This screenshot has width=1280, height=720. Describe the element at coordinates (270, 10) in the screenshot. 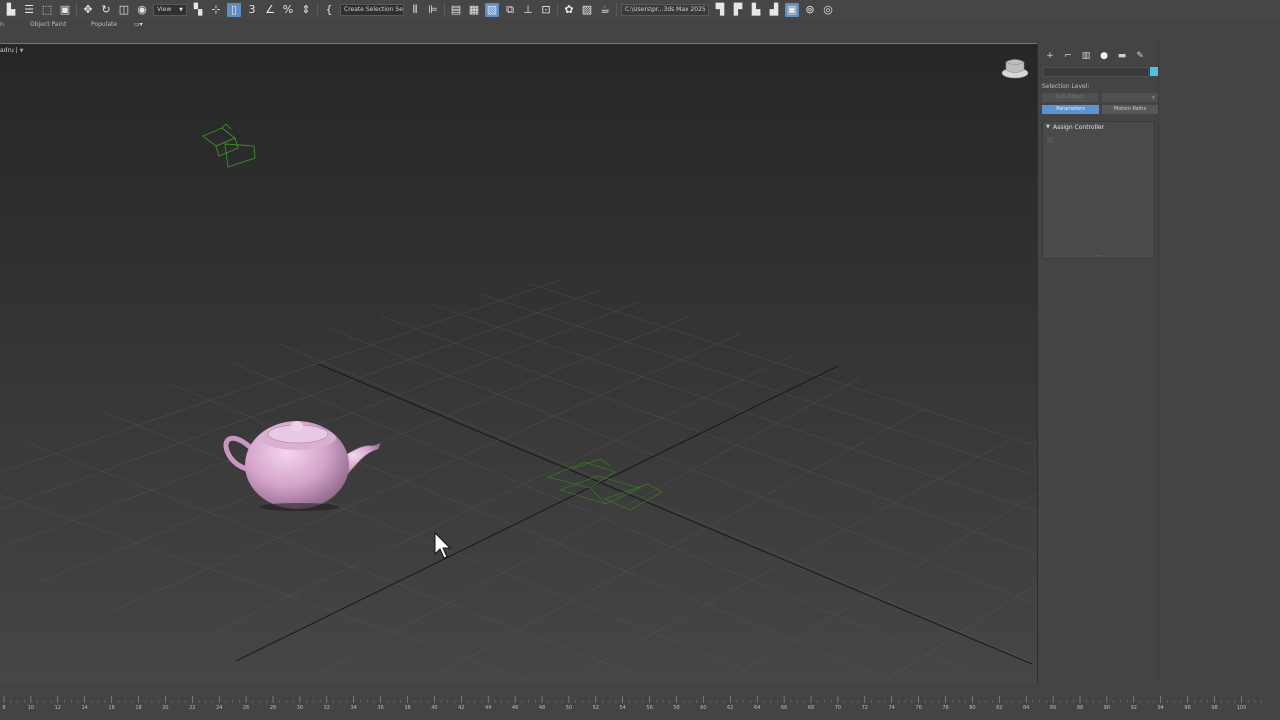

I see `angle-snap-icon: ∠` at that location.